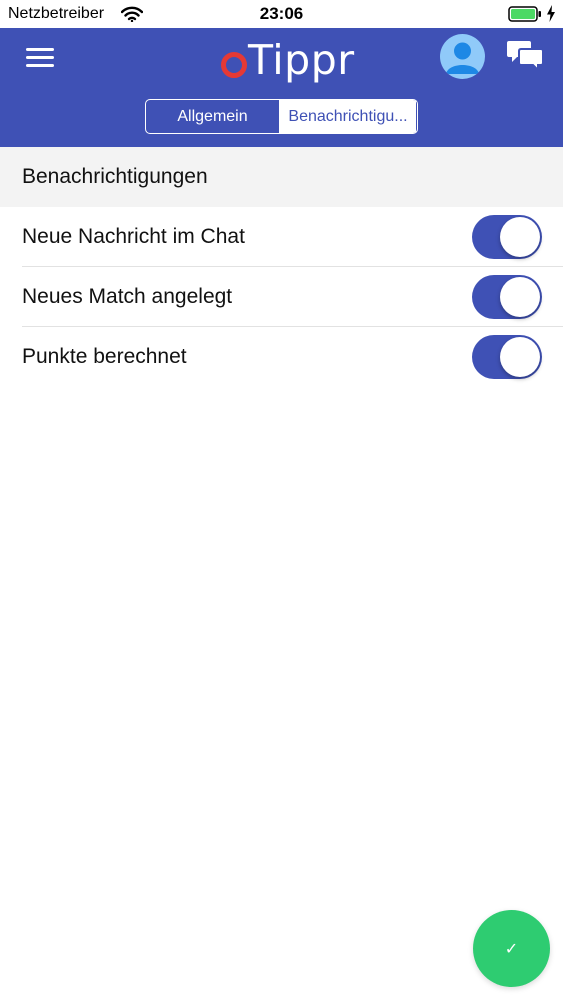 This screenshot has width=563, height=1000. What do you see at coordinates (524, 14) in the screenshot?
I see `battery-charging-icon` at bounding box center [524, 14].